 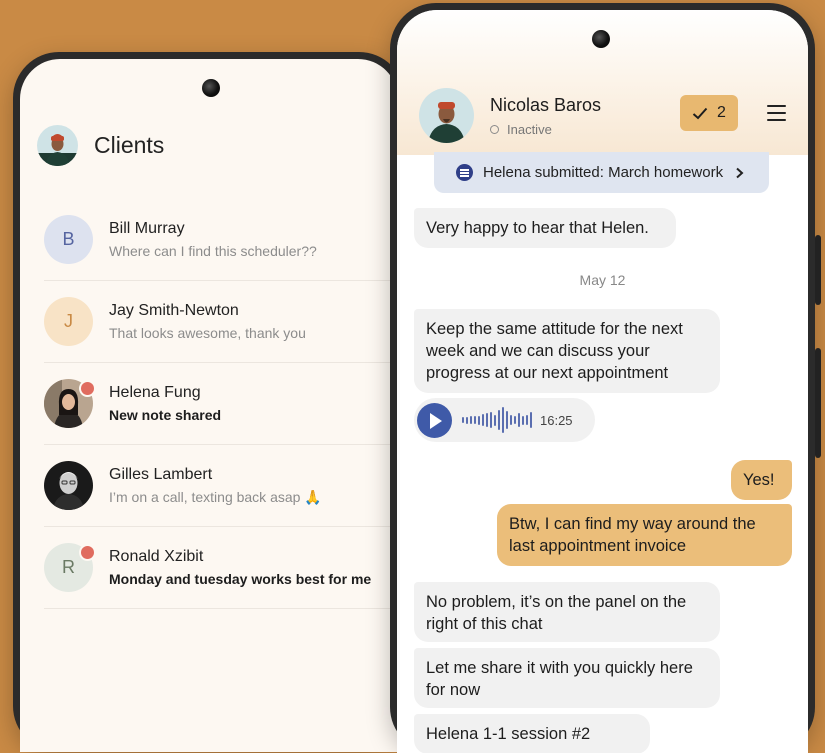 What do you see at coordinates (174, 310) in the screenshot?
I see `client-name: Jay Smith-Newton` at bounding box center [174, 310].